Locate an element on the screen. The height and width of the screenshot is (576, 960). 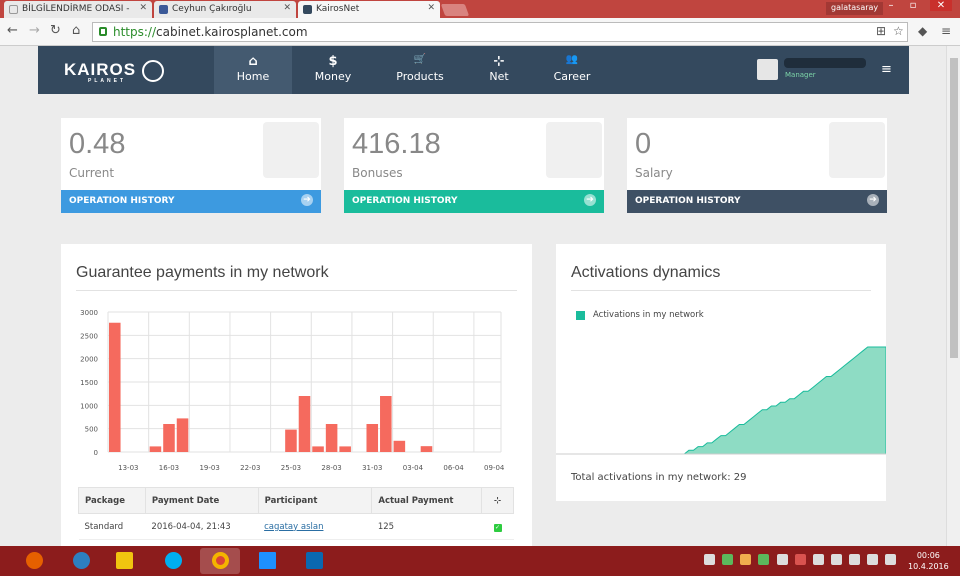
browser-tab-bilgilendirme: BİLGİLENDİRME ODASI - ✕ is located at coordinates (78, 9).